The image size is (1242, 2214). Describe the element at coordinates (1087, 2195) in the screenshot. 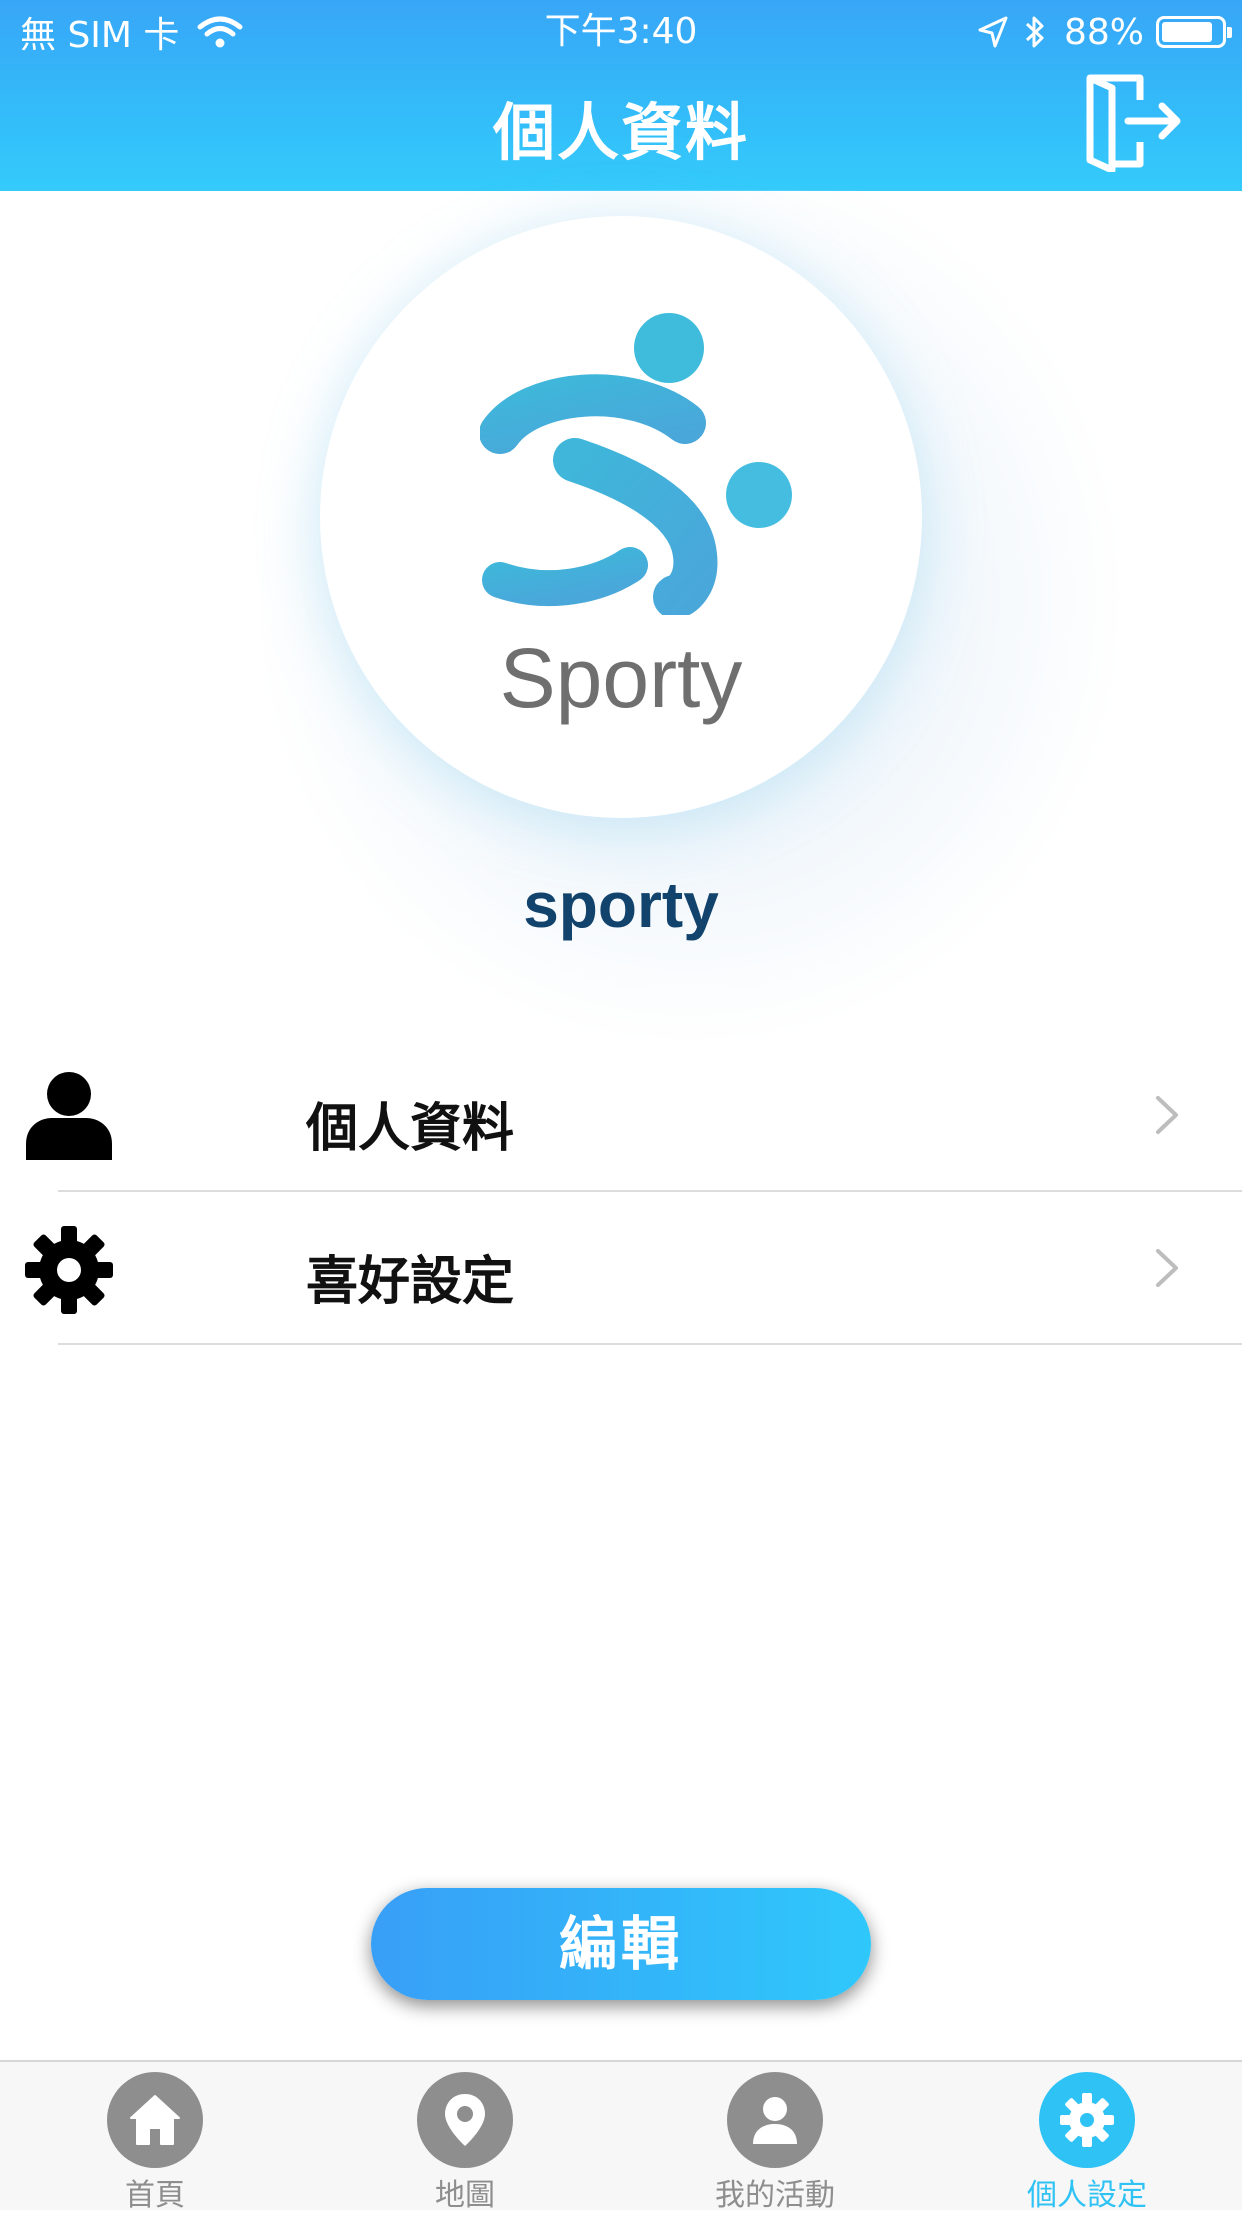

I see `tab-label: 個人設定` at that location.